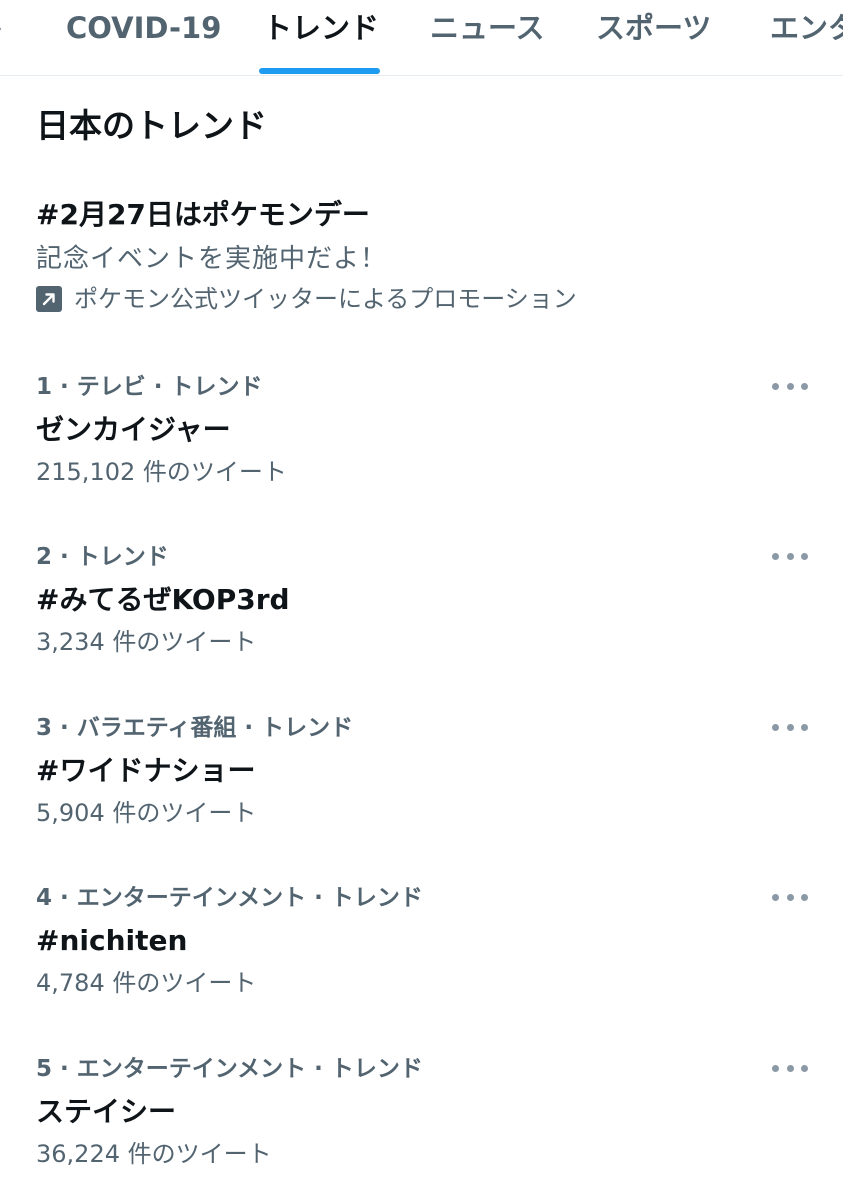  I want to click on tab-trends: トレンド, so click(321, 28).